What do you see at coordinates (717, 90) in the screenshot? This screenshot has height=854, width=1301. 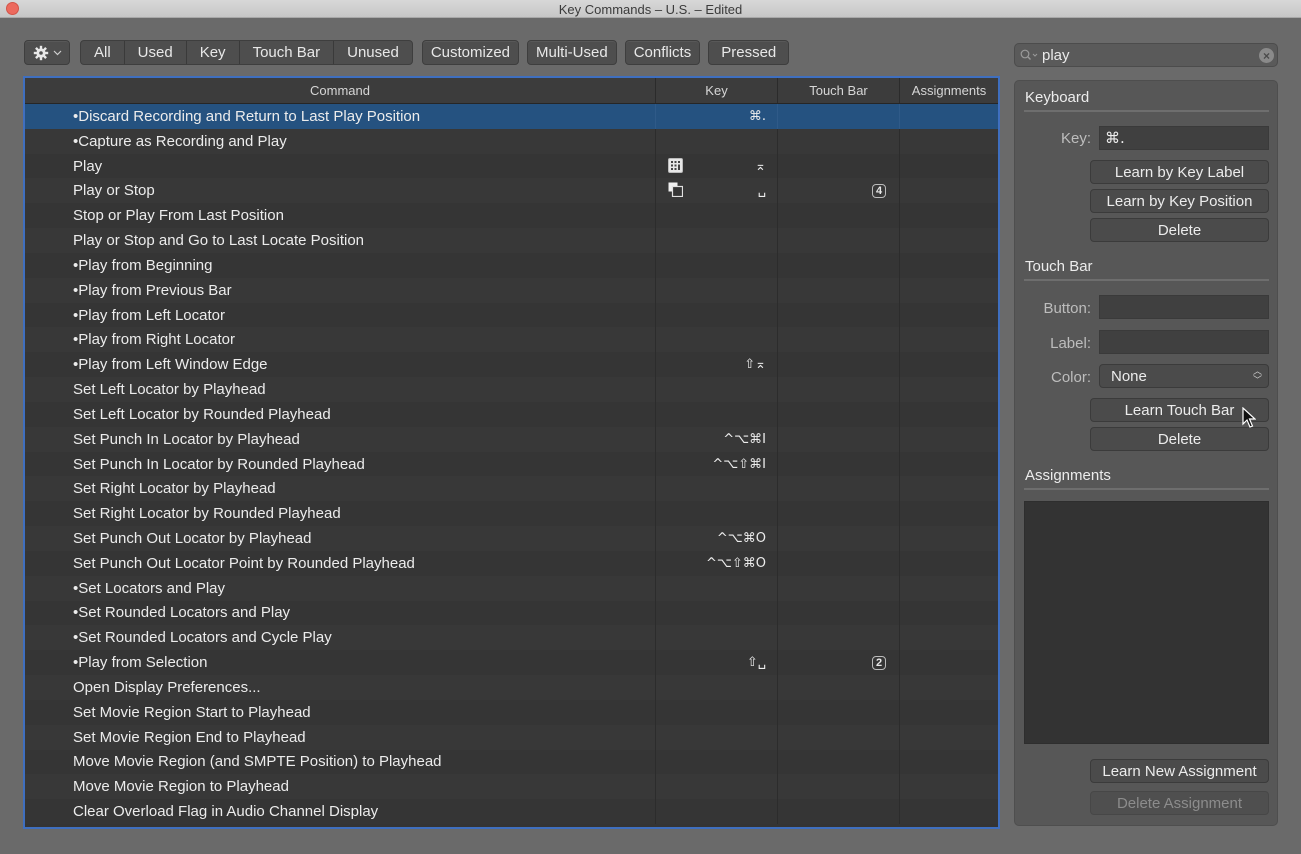 I see `column-header-key: Key` at bounding box center [717, 90].